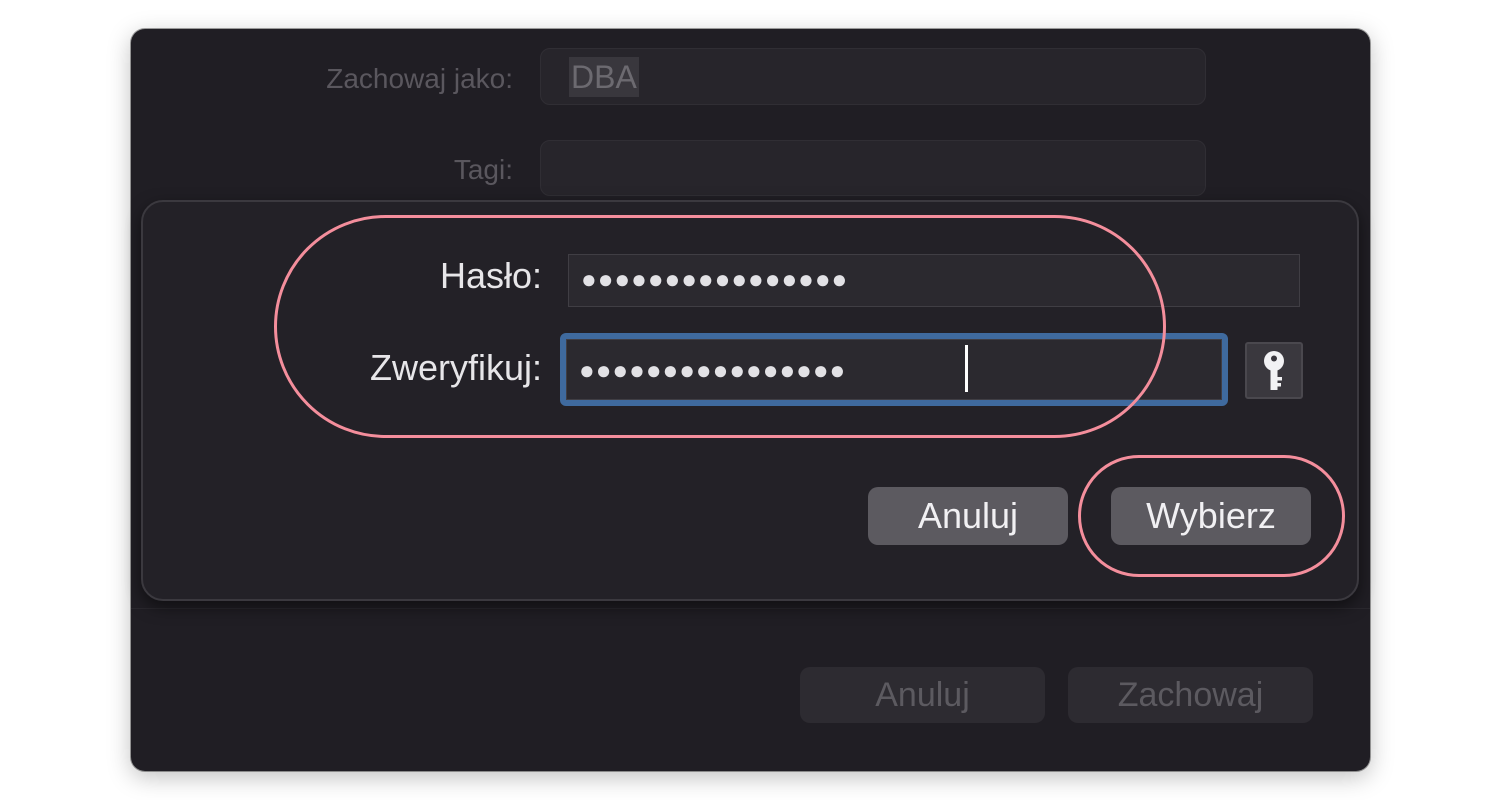 The width and height of the screenshot is (1500, 800). What do you see at coordinates (1190, 695) in the screenshot?
I see `dialog-save-button: Zachowaj` at bounding box center [1190, 695].